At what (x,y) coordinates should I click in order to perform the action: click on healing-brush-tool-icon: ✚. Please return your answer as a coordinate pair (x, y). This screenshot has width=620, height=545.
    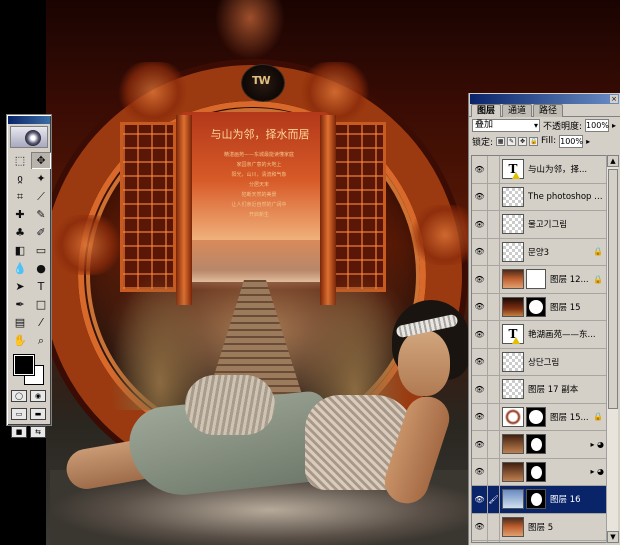
    Looking at the image, I should click on (20, 214).